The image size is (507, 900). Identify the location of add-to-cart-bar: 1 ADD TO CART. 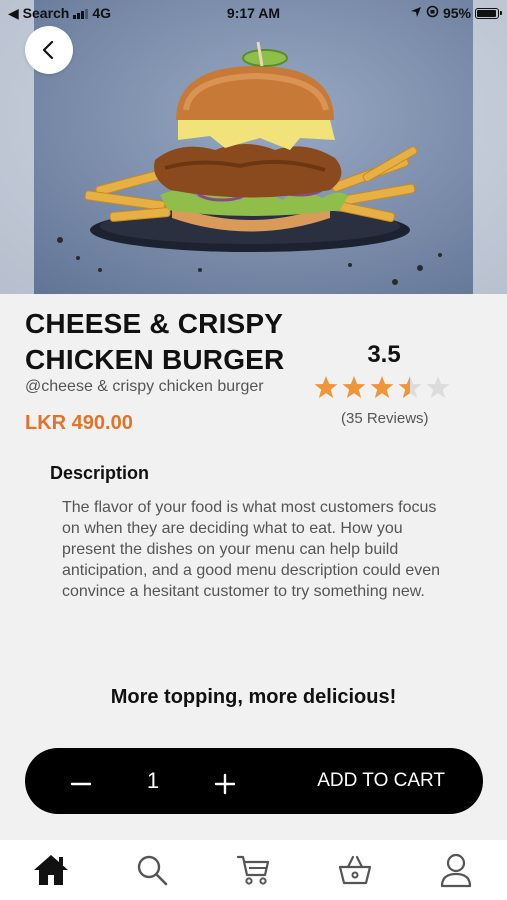
(254, 781).